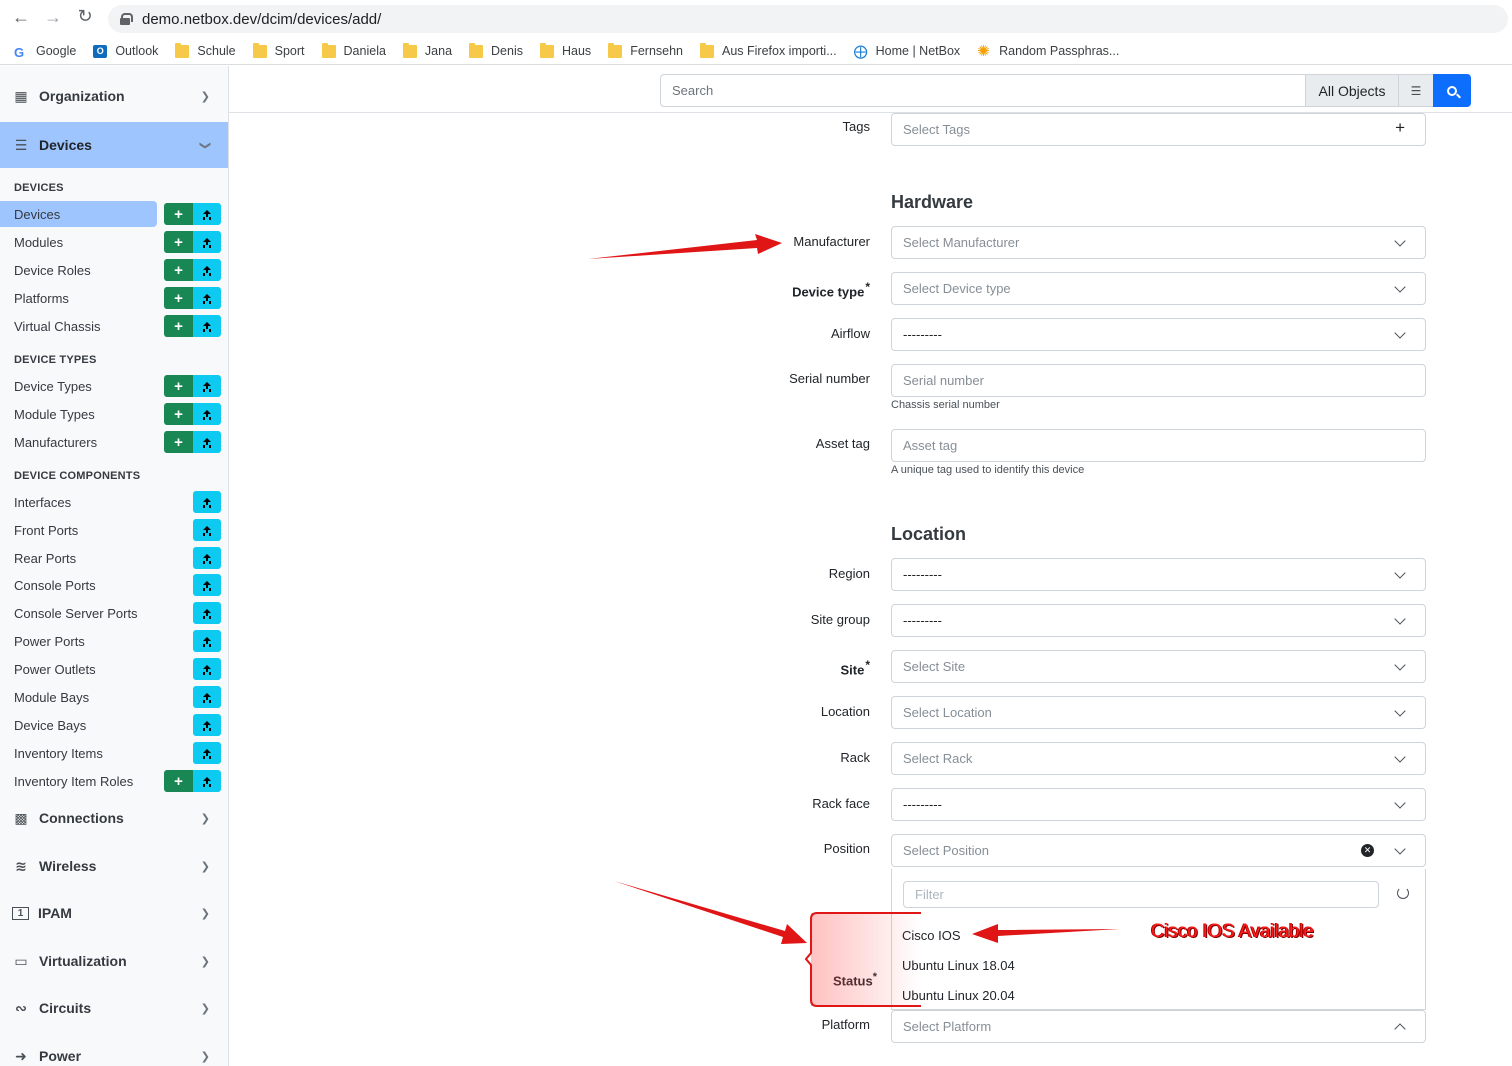 The width and height of the screenshot is (1512, 1066). Describe the element at coordinates (114, 96) in the screenshot. I see `nav-section-organization: ▦ Organization ❯` at that location.